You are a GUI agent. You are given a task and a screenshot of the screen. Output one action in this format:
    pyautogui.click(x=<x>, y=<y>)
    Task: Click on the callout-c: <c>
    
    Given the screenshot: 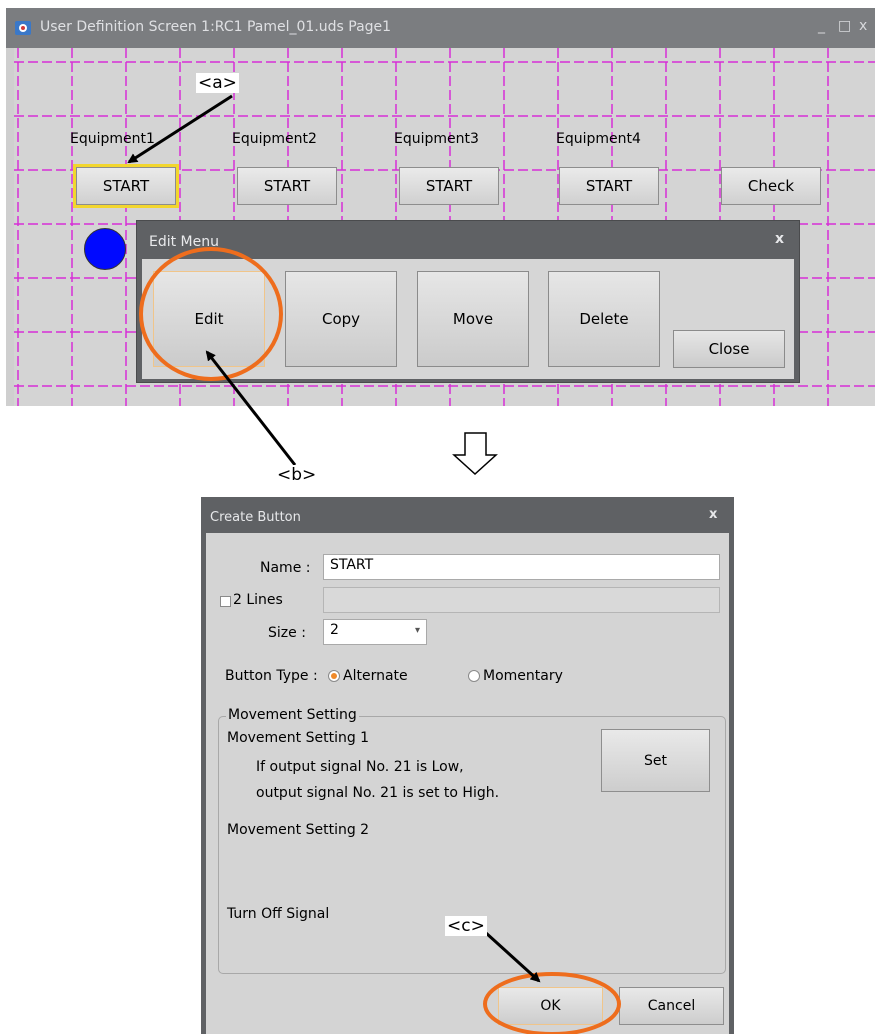 What is the action you would take?
    pyautogui.click(x=466, y=926)
    